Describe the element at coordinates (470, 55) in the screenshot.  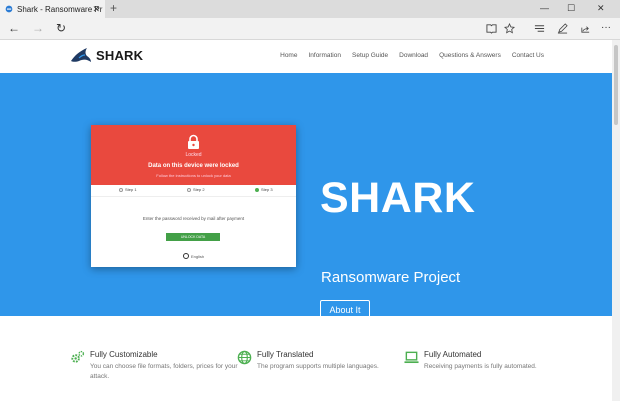
I see `menu-questions-answers: Questions & Answers` at that location.